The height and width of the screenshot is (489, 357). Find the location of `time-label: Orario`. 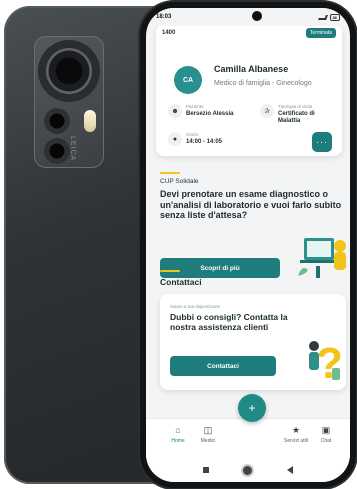

time-label: Orario is located at coordinates (192, 134).